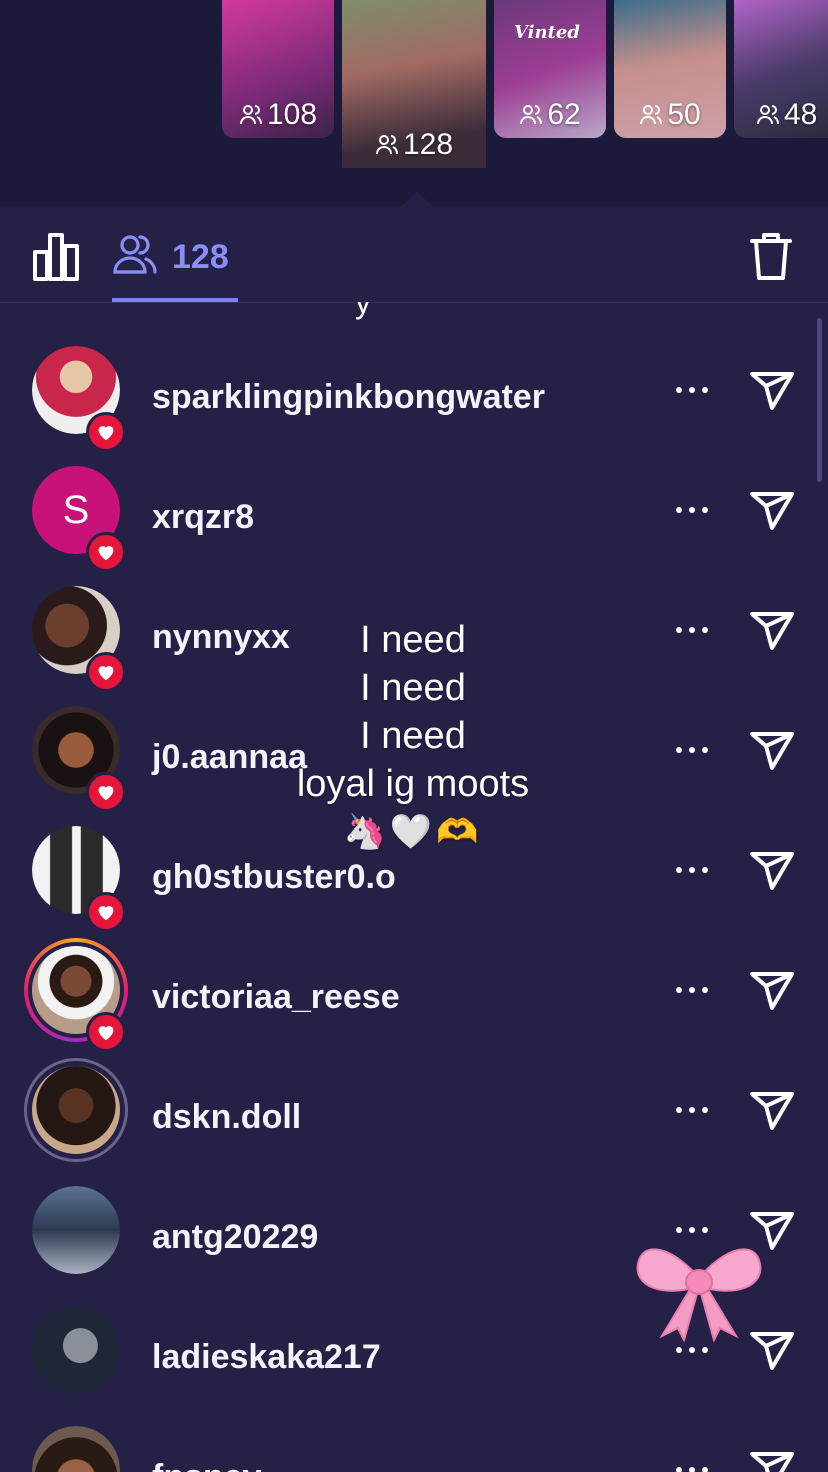  What do you see at coordinates (200, 257) in the screenshot?
I see `viewer-count: 128` at bounding box center [200, 257].